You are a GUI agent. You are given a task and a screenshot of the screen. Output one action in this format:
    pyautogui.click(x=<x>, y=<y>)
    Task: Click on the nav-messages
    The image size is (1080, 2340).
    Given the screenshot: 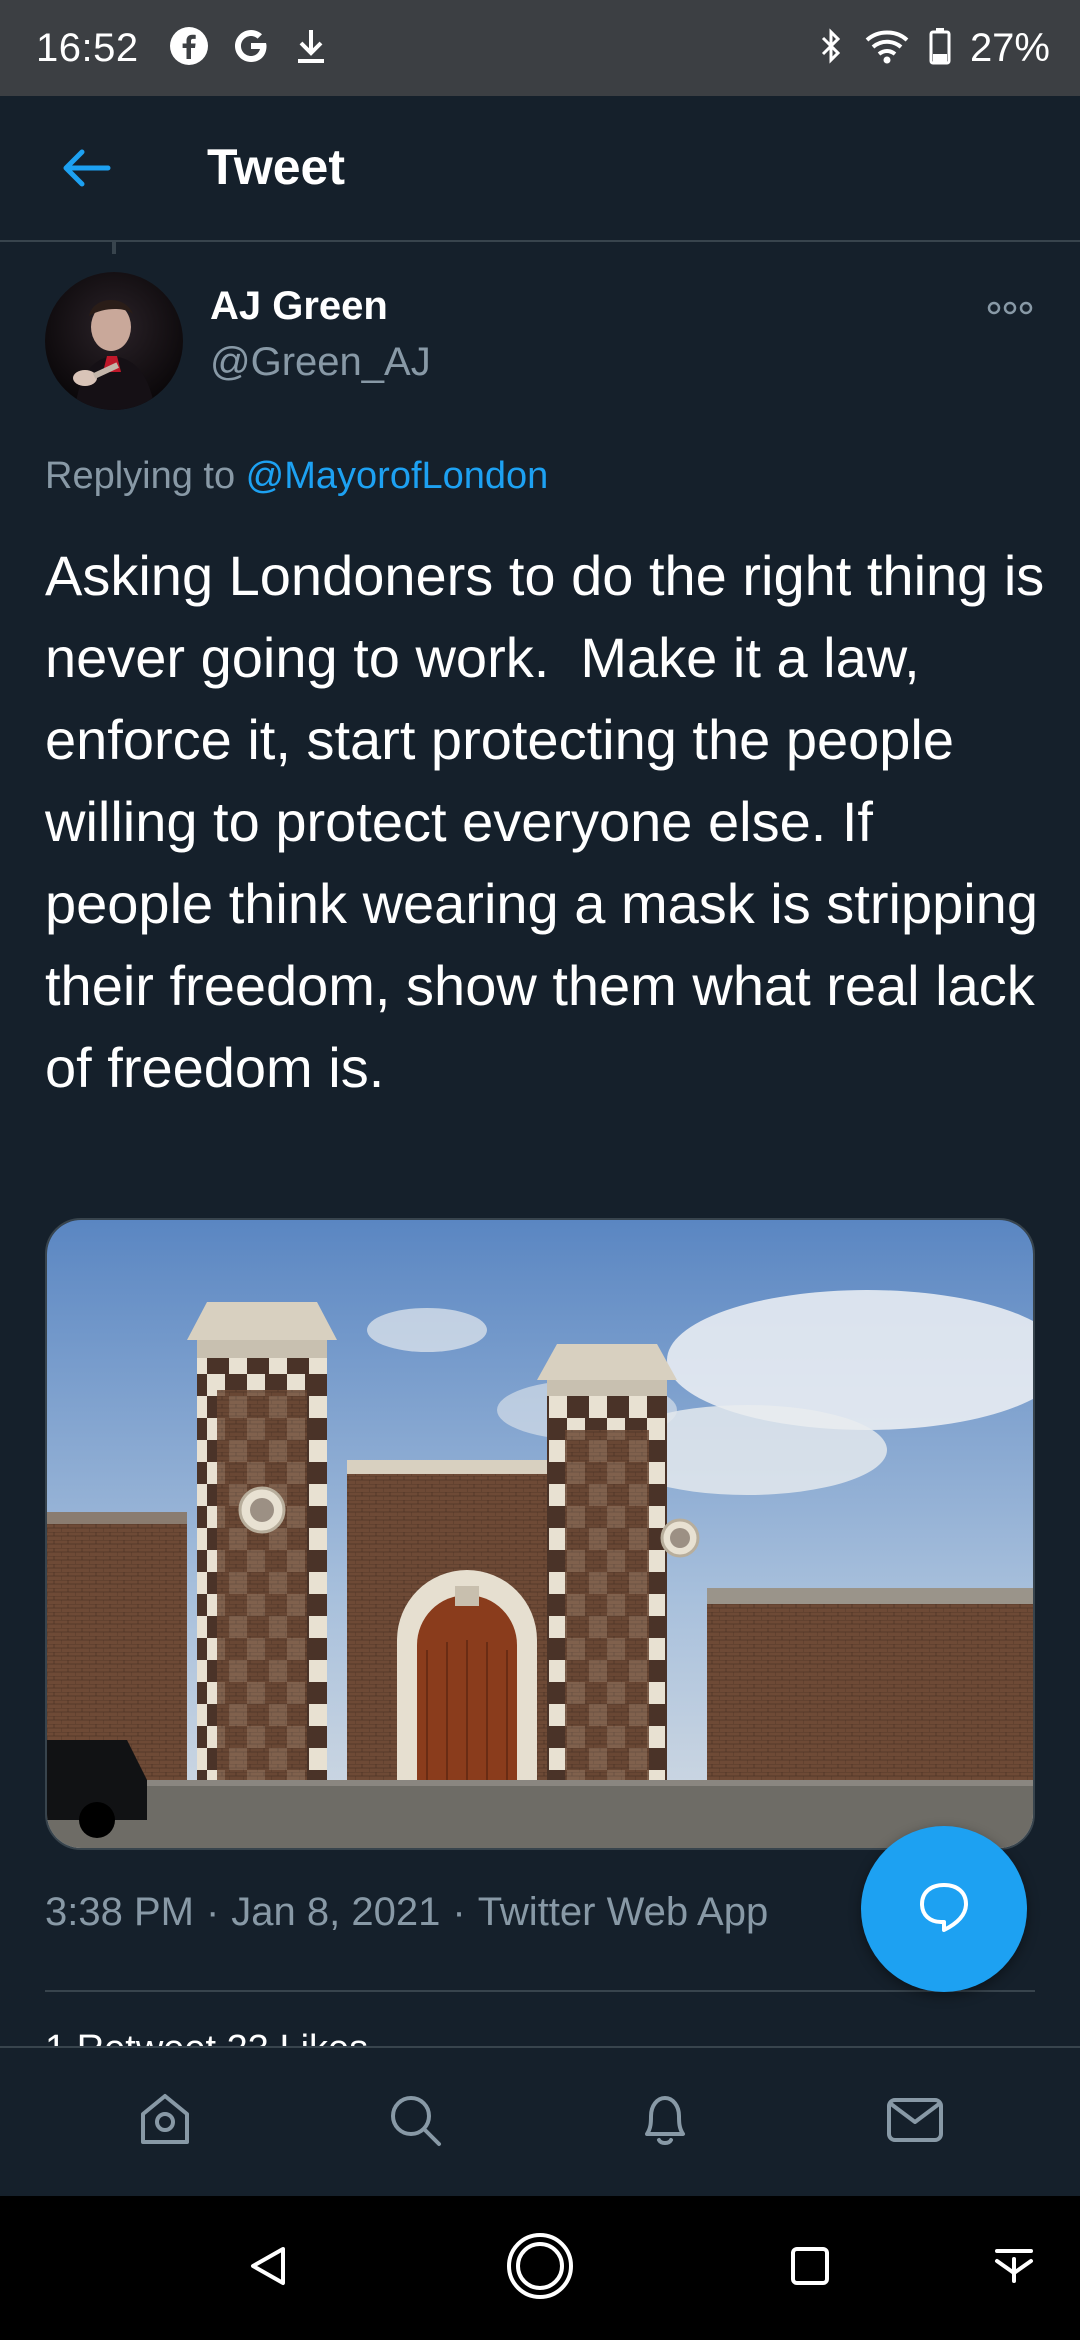 What is the action you would take?
    pyautogui.click(x=915, y=2122)
    